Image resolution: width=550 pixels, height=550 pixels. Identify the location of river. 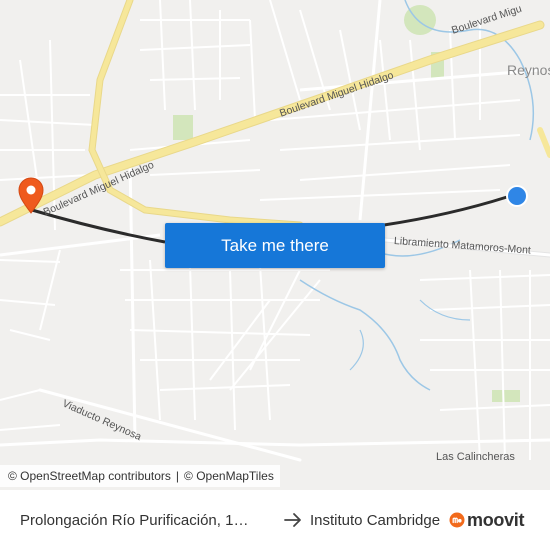
(410, 335).